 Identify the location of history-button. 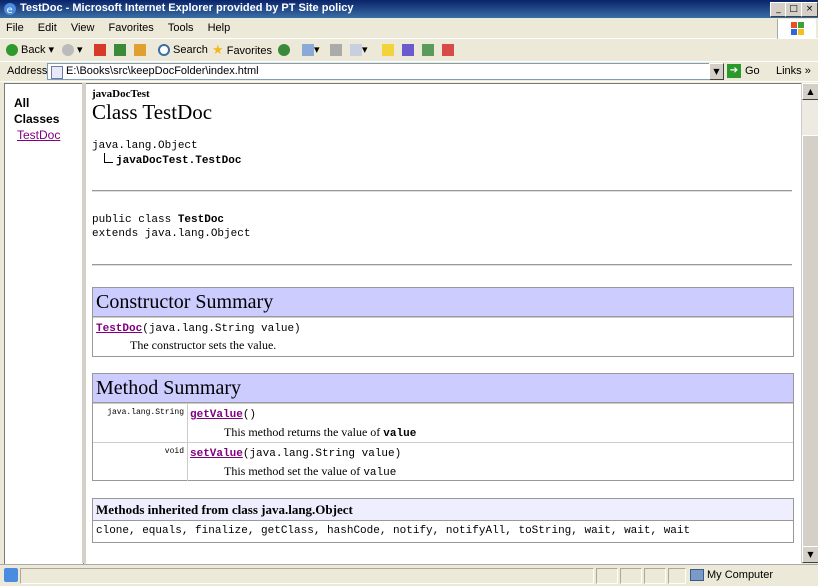
(285, 50).